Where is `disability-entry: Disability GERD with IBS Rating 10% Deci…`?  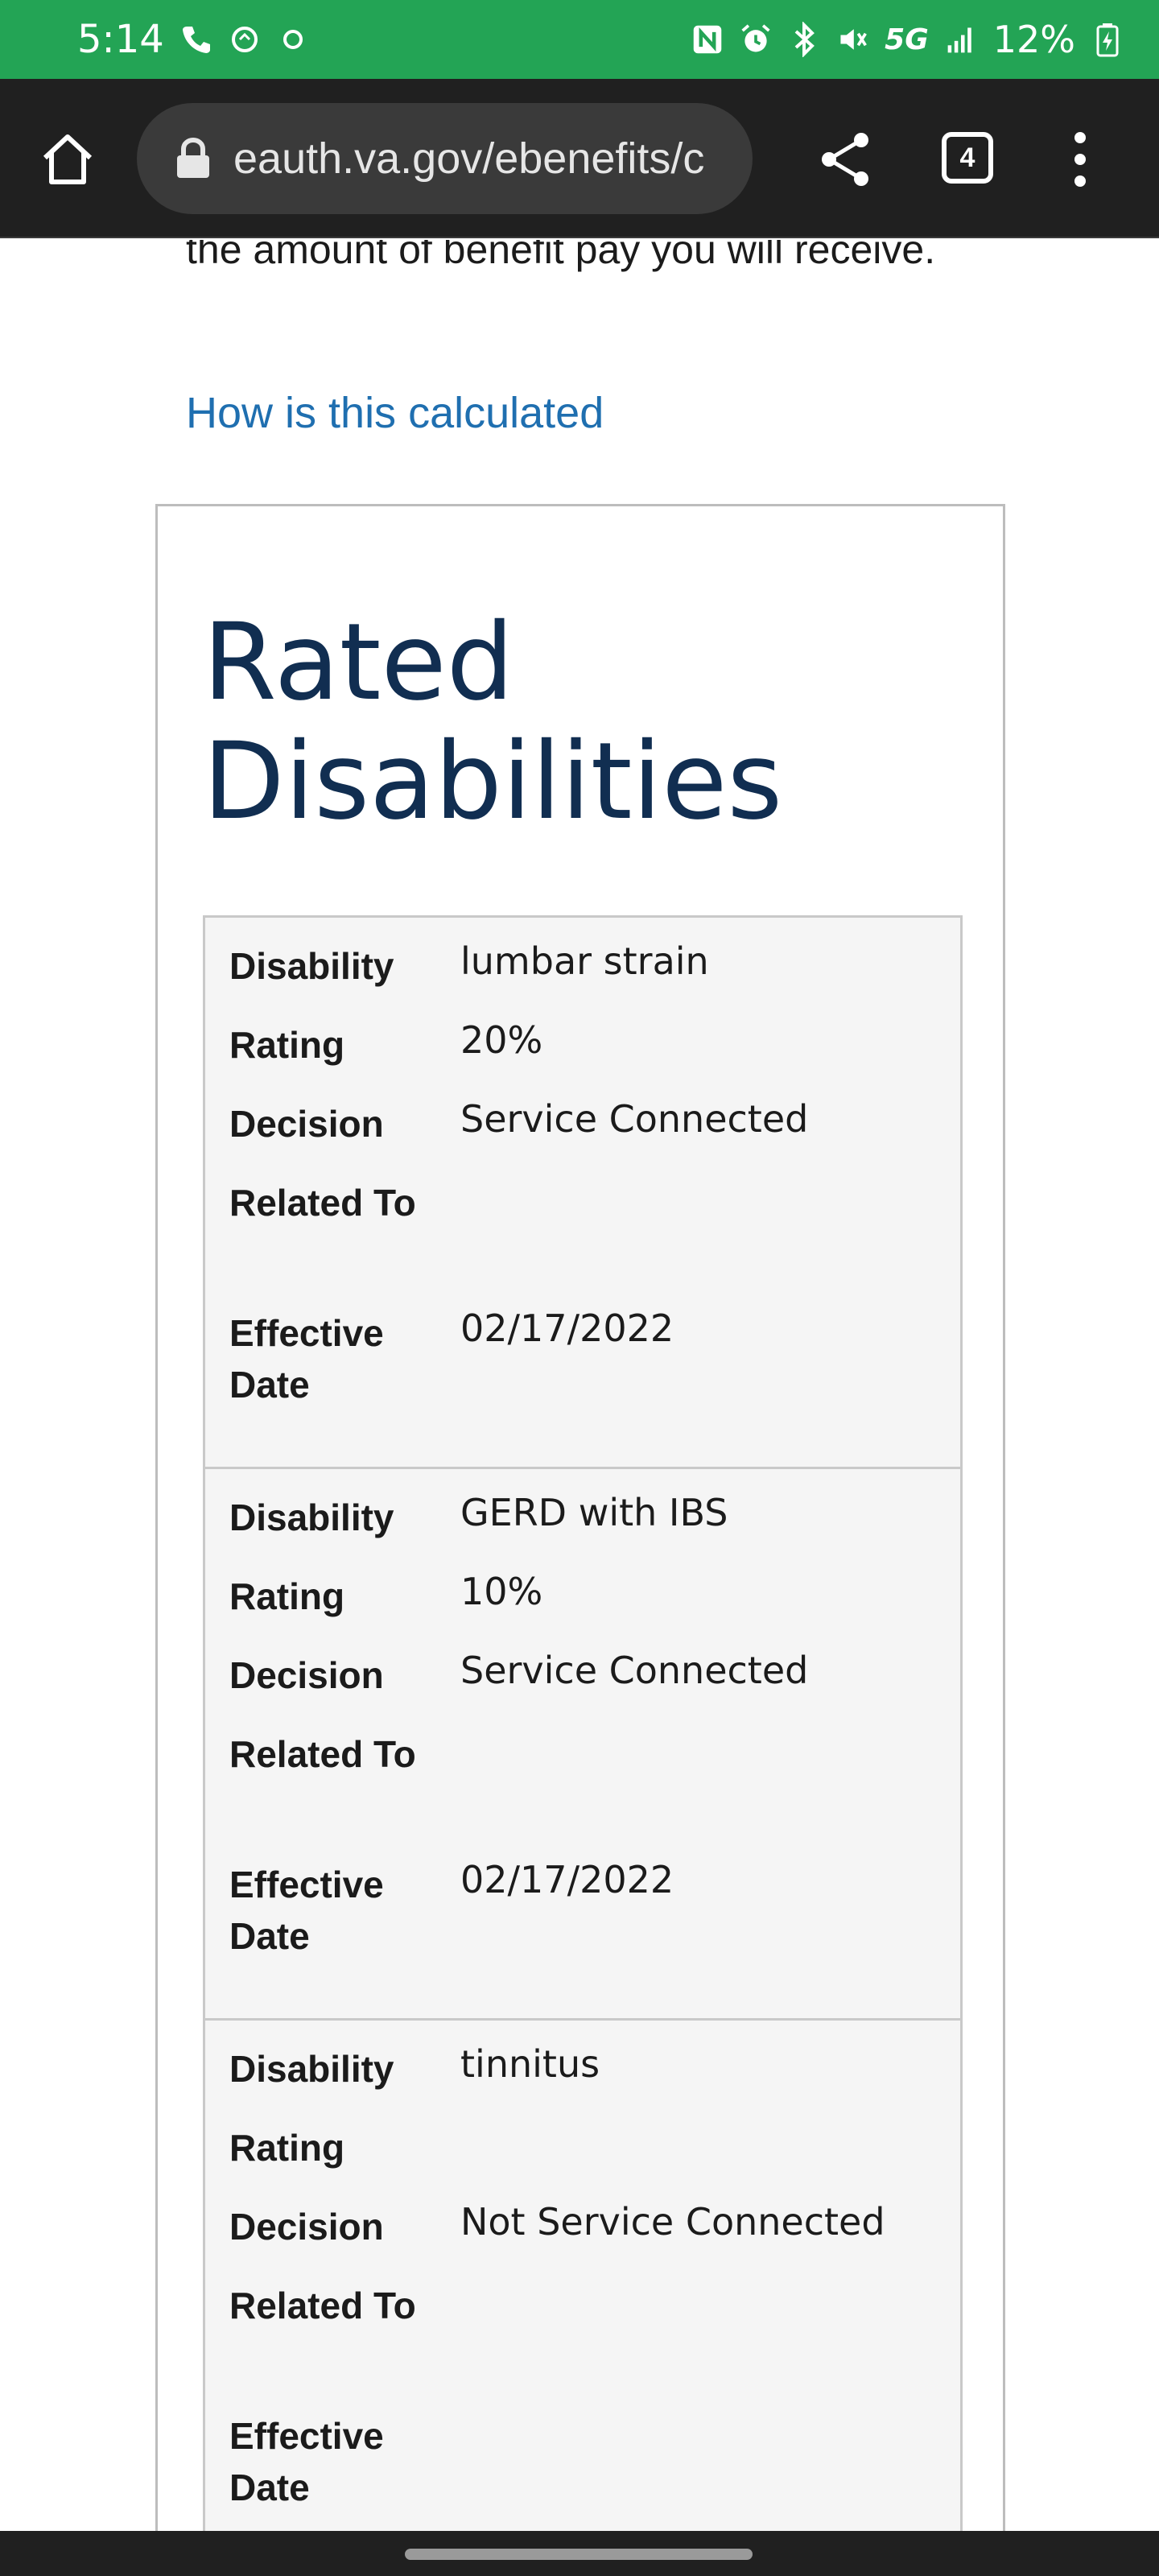
disability-entry: Disability GERD with IBS Rating 10% Deci… is located at coordinates (582, 1742).